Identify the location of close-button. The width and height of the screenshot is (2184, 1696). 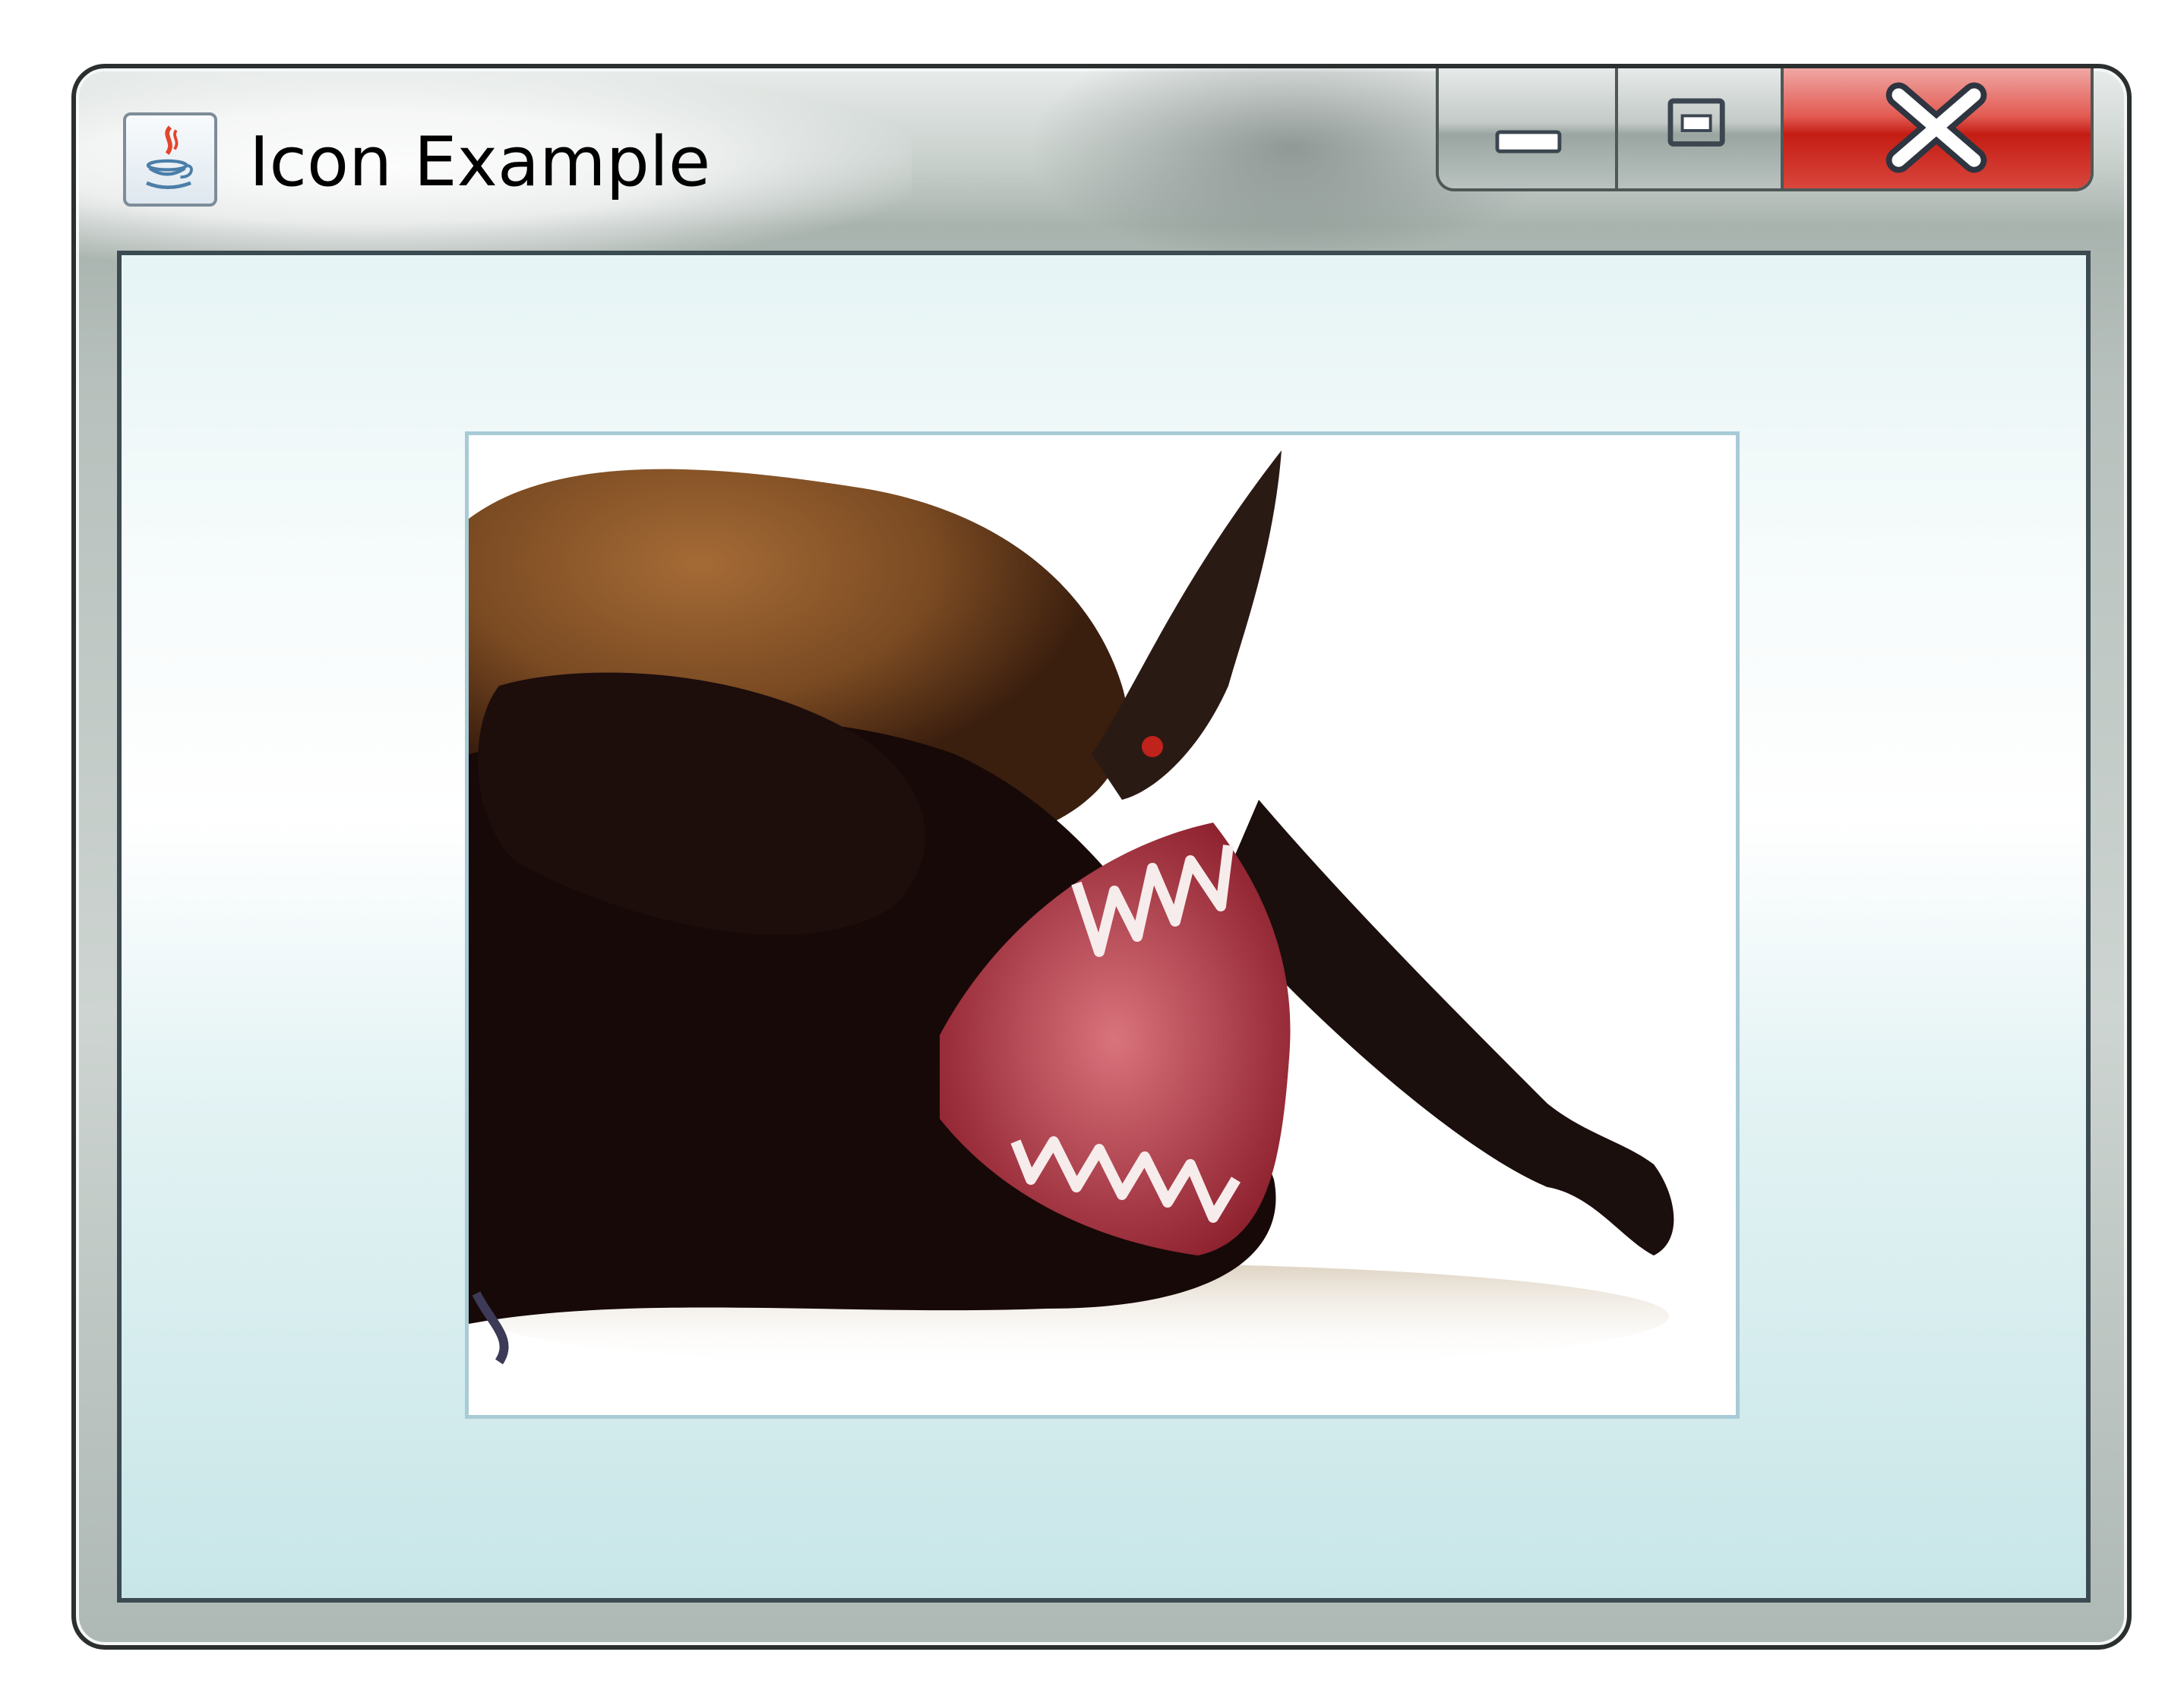
(1937, 128).